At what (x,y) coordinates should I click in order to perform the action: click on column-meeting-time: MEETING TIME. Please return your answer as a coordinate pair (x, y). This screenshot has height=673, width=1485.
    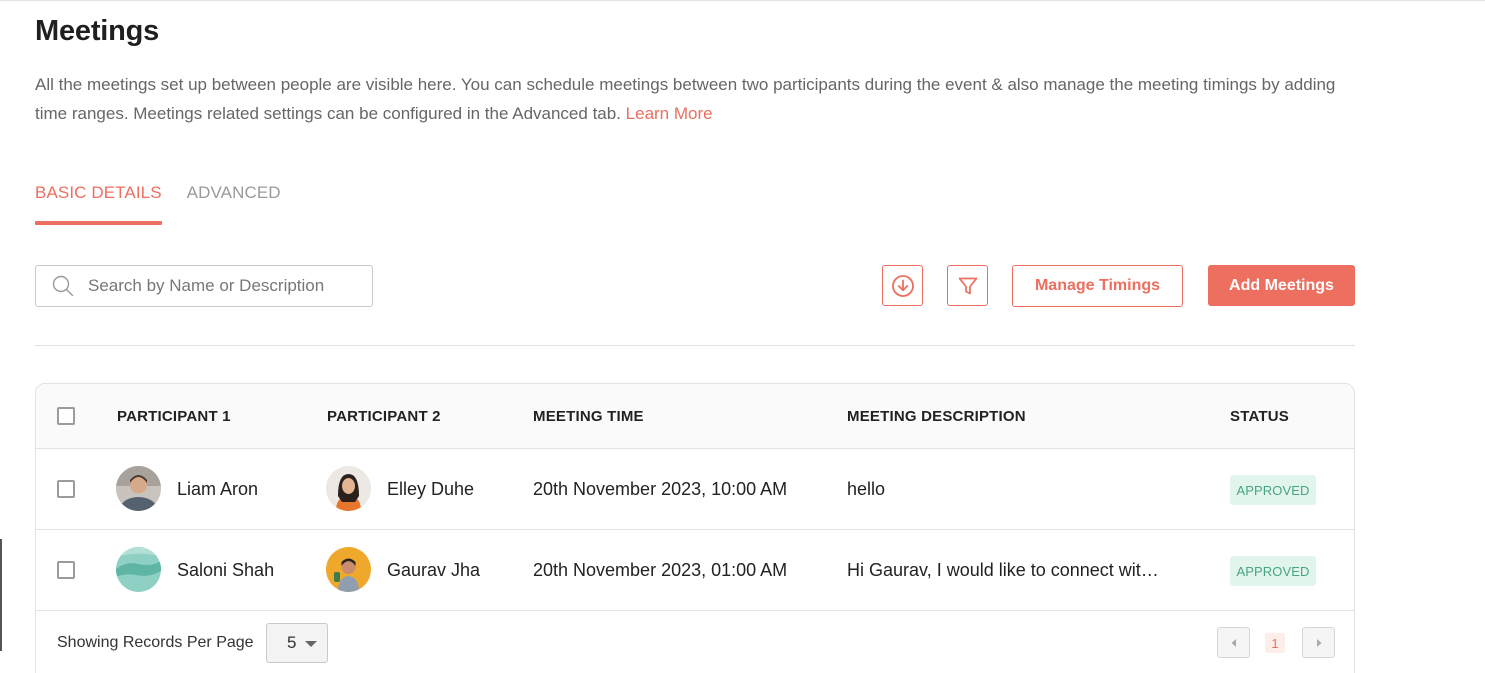
    Looking at the image, I should click on (588, 416).